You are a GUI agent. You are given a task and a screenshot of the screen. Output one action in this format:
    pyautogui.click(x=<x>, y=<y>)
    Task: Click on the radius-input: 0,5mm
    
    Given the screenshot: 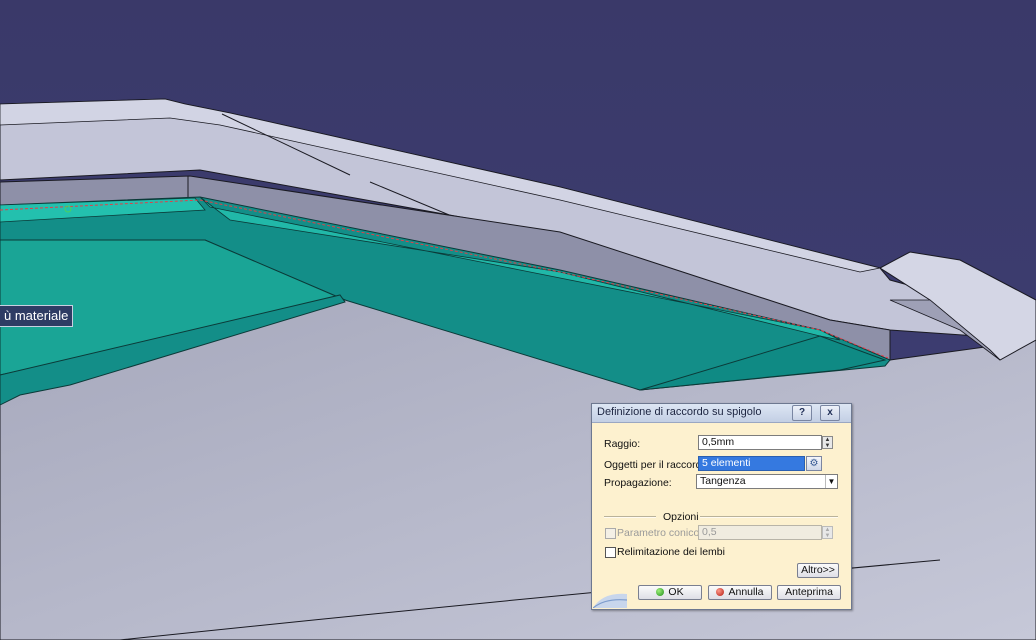 What is the action you would take?
    pyautogui.click(x=760, y=442)
    